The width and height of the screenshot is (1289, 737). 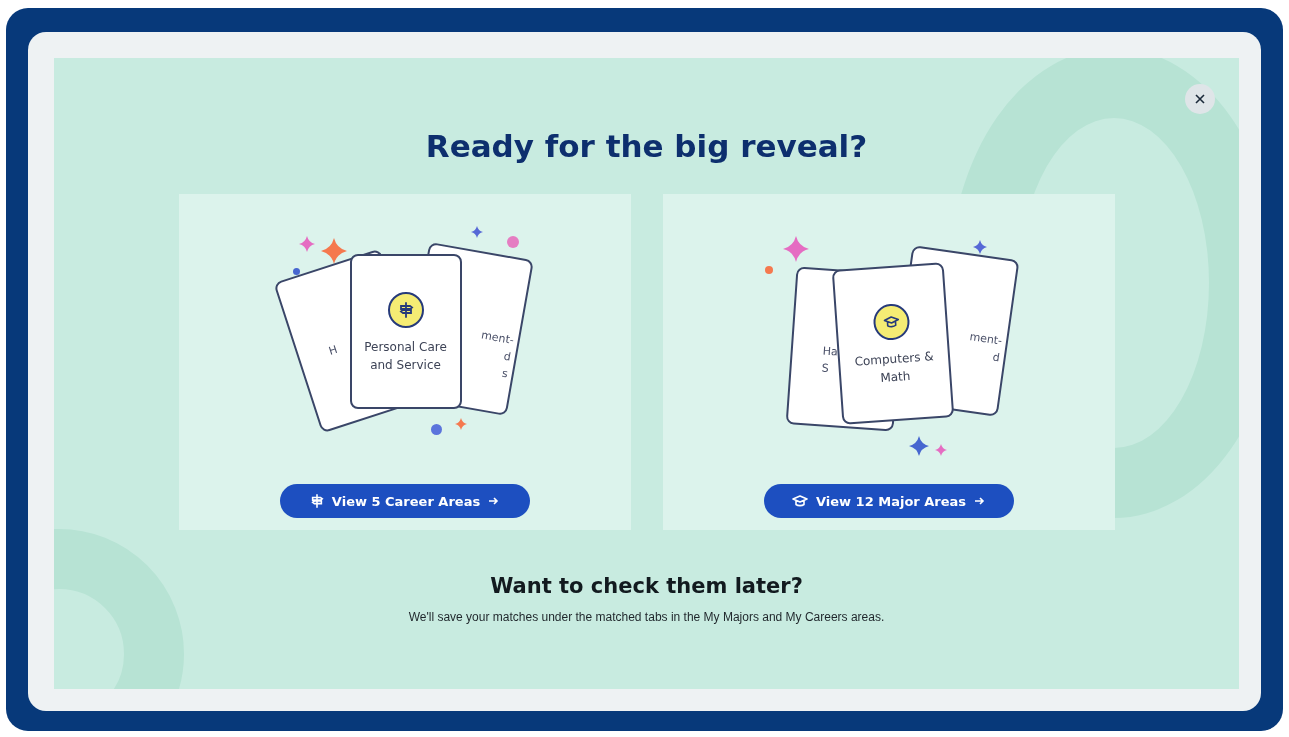 What do you see at coordinates (799, 501) in the screenshot?
I see `graduation-cap-icon` at bounding box center [799, 501].